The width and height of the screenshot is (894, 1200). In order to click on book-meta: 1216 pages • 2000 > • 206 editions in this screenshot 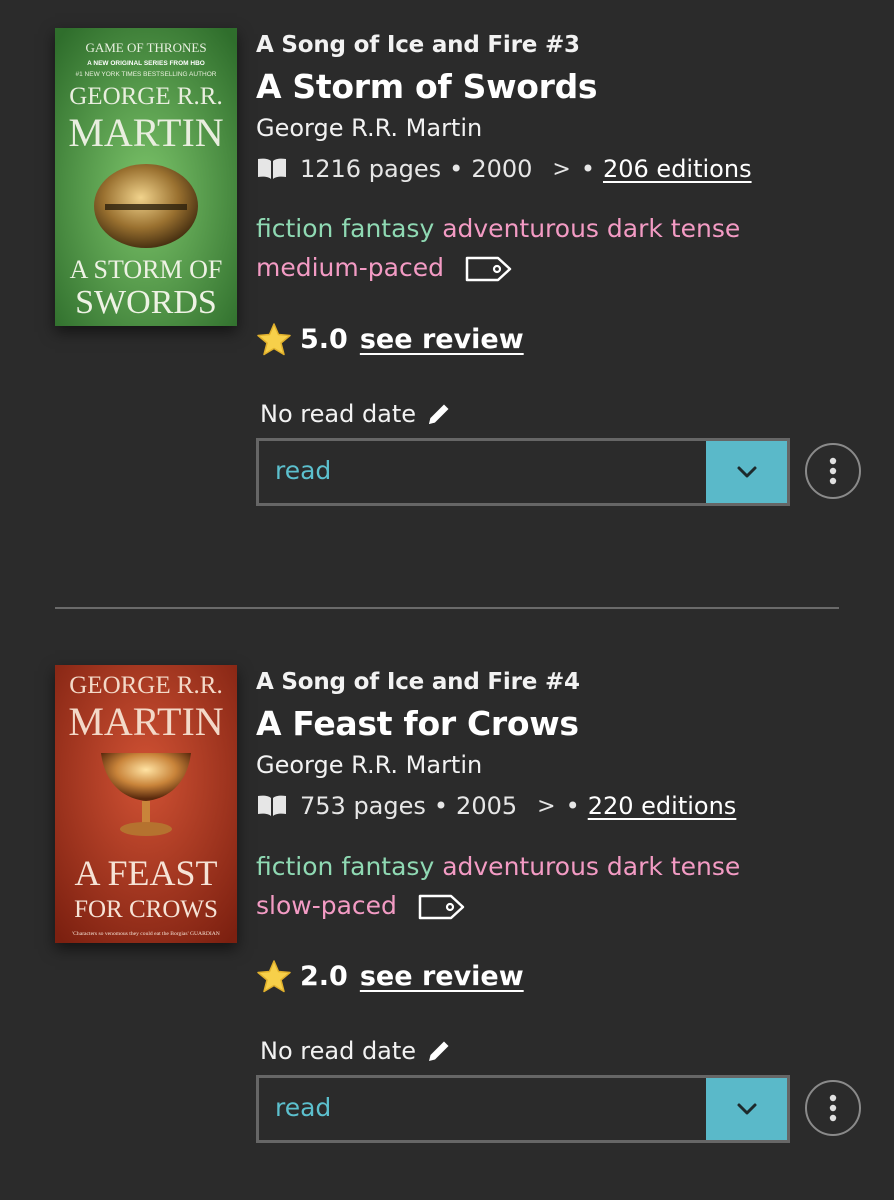, I will do `click(504, 169)`.